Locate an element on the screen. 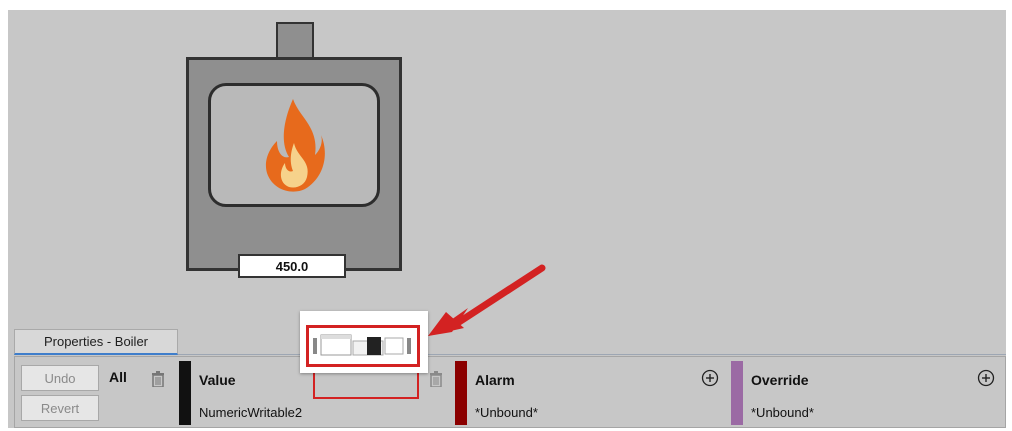 The image size is (1012, 431). delete-all-icon is located at coordinates (158, 379).